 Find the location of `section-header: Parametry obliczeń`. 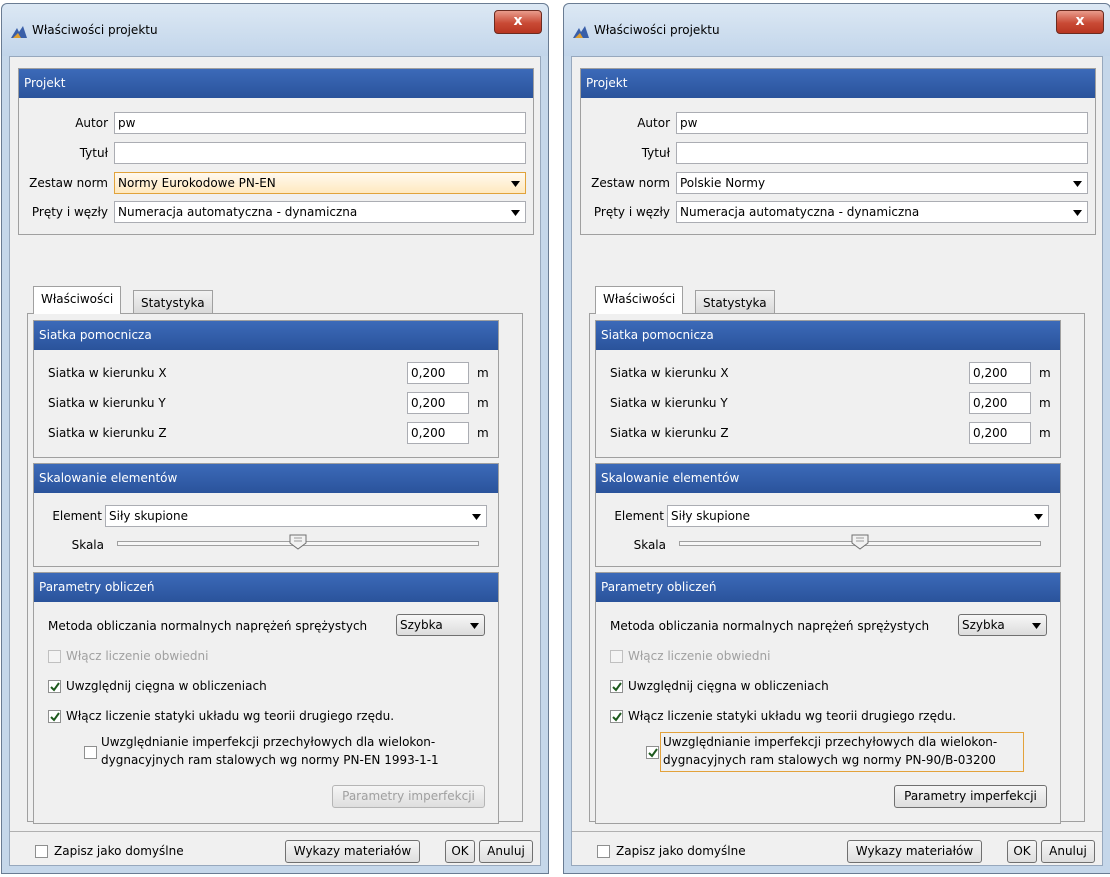

section-header: Parametry obliczeń is located at coordinates (828, 587).